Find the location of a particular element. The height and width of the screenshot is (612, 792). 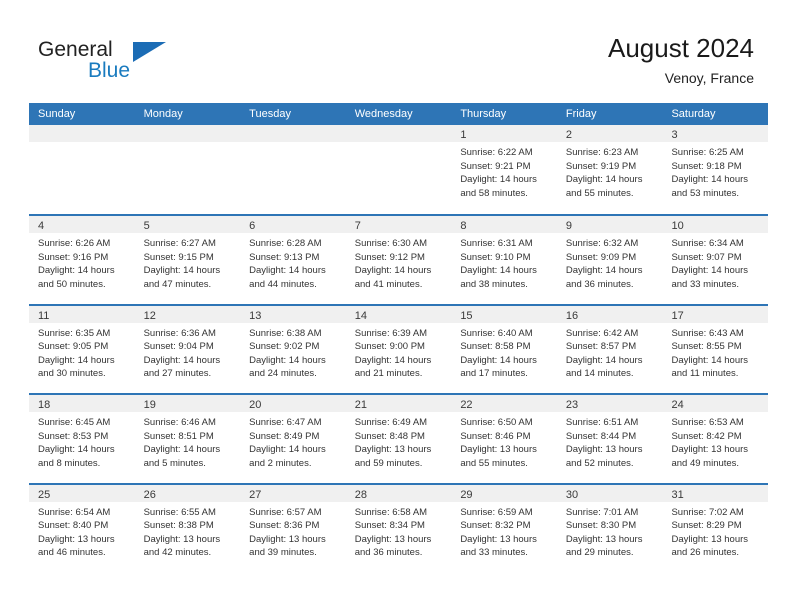

day-number: 4 is located at coordinates (41, 226).